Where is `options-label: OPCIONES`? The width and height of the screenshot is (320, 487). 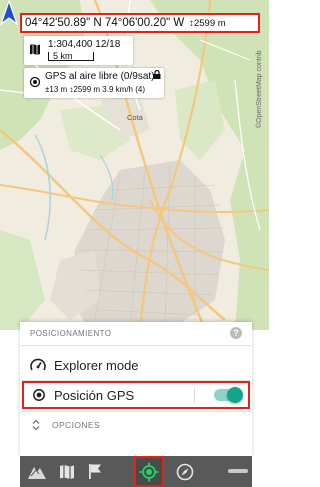
options-label: OPCIONES is located at coordinates (76, 425).